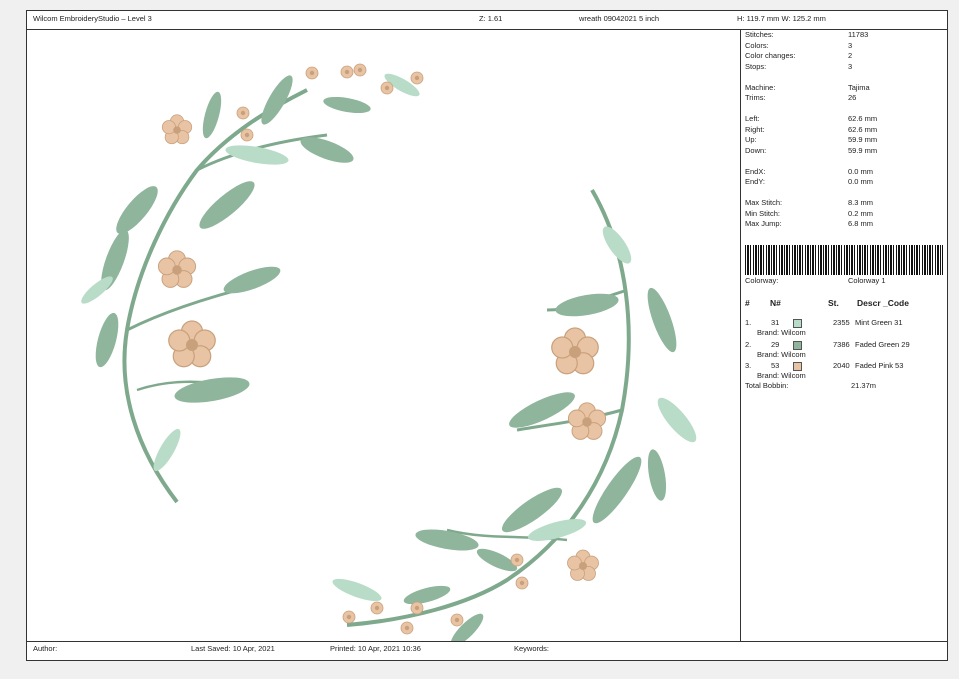  What do you see at coordinates (867, 280) in the screenshot?
I see `colorway-value: Colorway 1` at bounding box center [867, 280].